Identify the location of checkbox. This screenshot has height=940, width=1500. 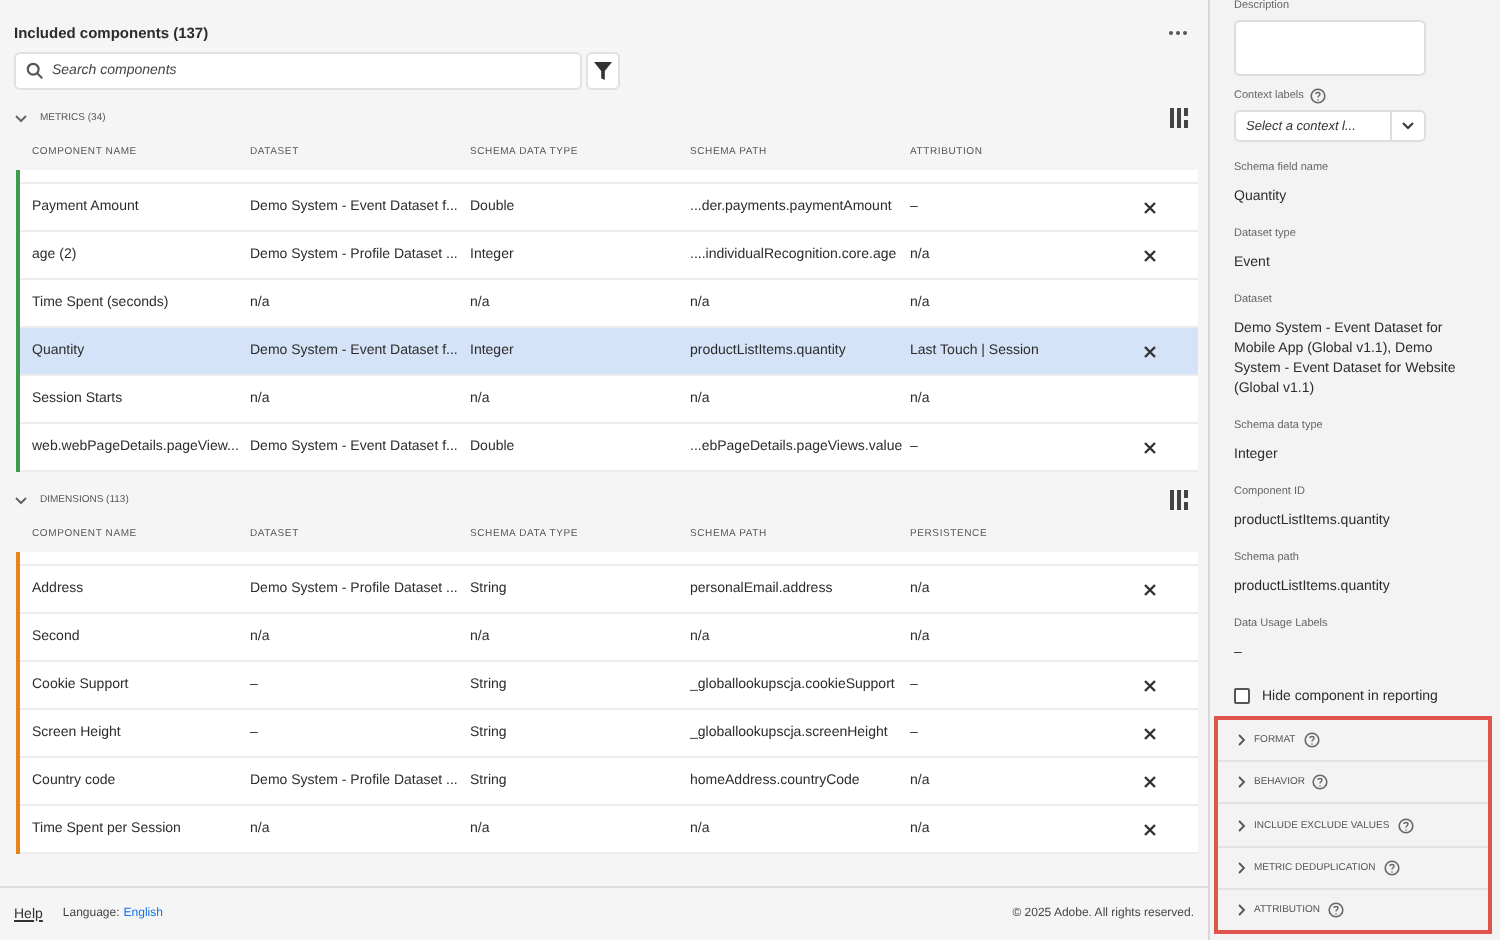
(1242, 696).